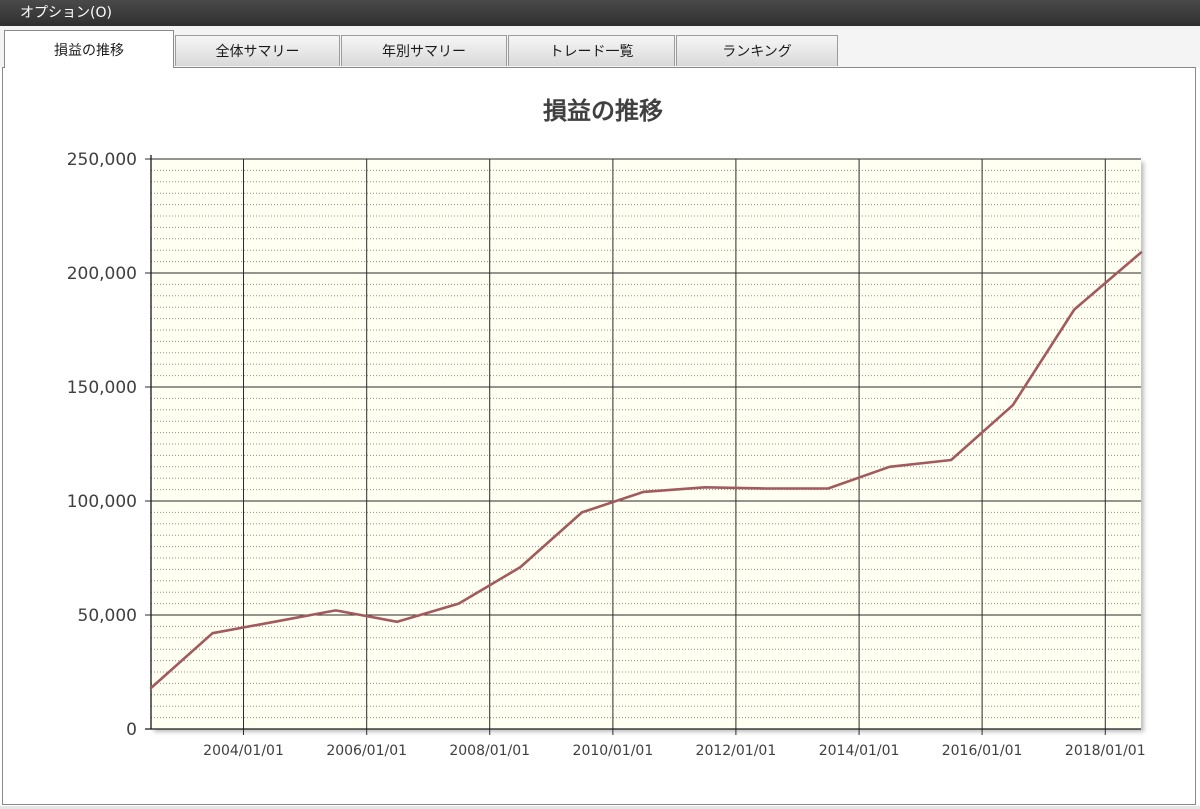 The image size is (1200, 809). What do you see at coordinates (1105, 751) in the screenshot?
I see `x-tick-label: 2018/01/01` at bounding box center [1105, 751].